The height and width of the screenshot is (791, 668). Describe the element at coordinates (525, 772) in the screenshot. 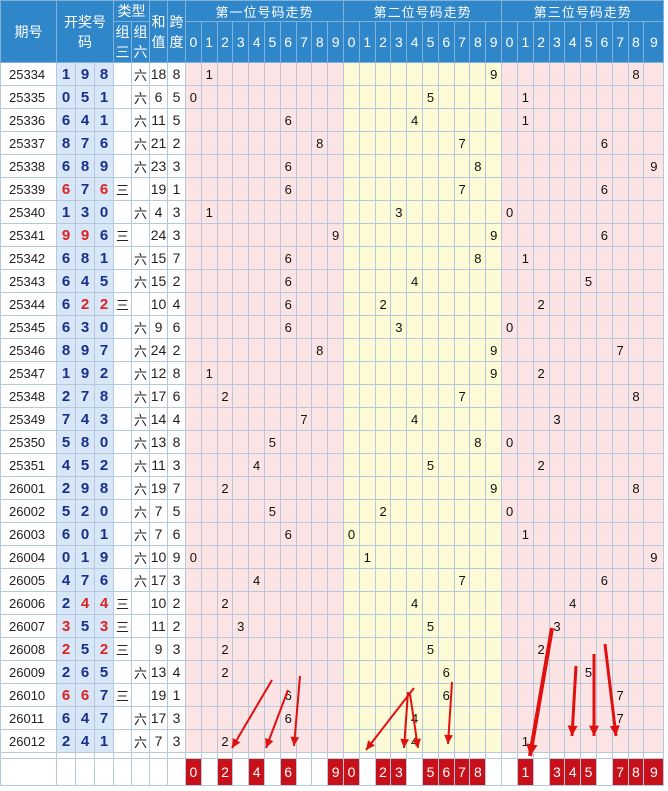

I see `summary-mark-pos3: 1` at that location.